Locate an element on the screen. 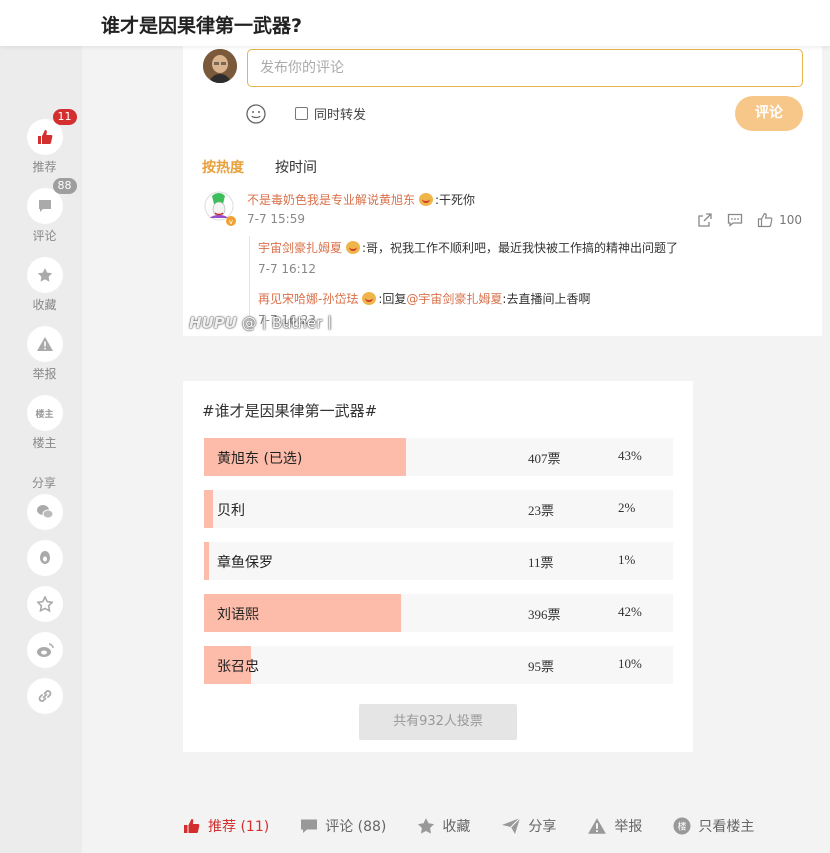 This screenshot has width=830, height=853. bottom-report-label: 举报 is located at coordinates (628, 827).